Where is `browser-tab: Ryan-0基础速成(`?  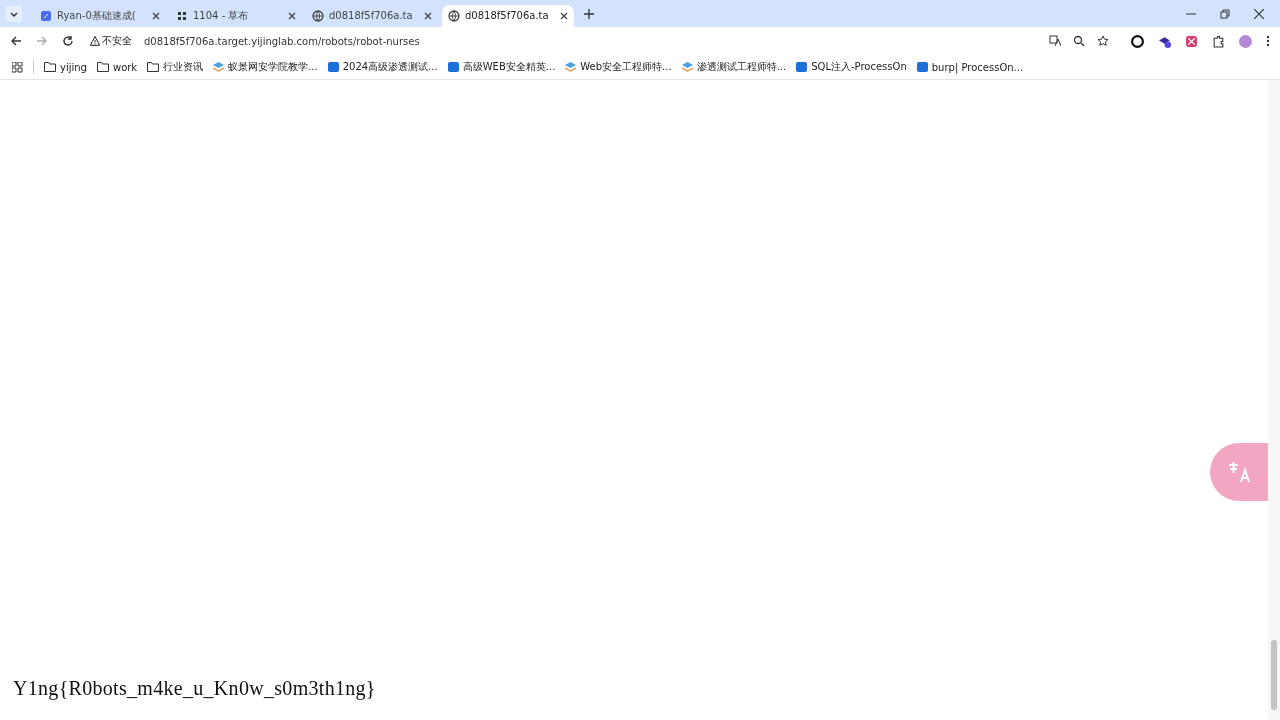
browser-tab: Ryan-0基础速成( is located at coordinates (100, 15).